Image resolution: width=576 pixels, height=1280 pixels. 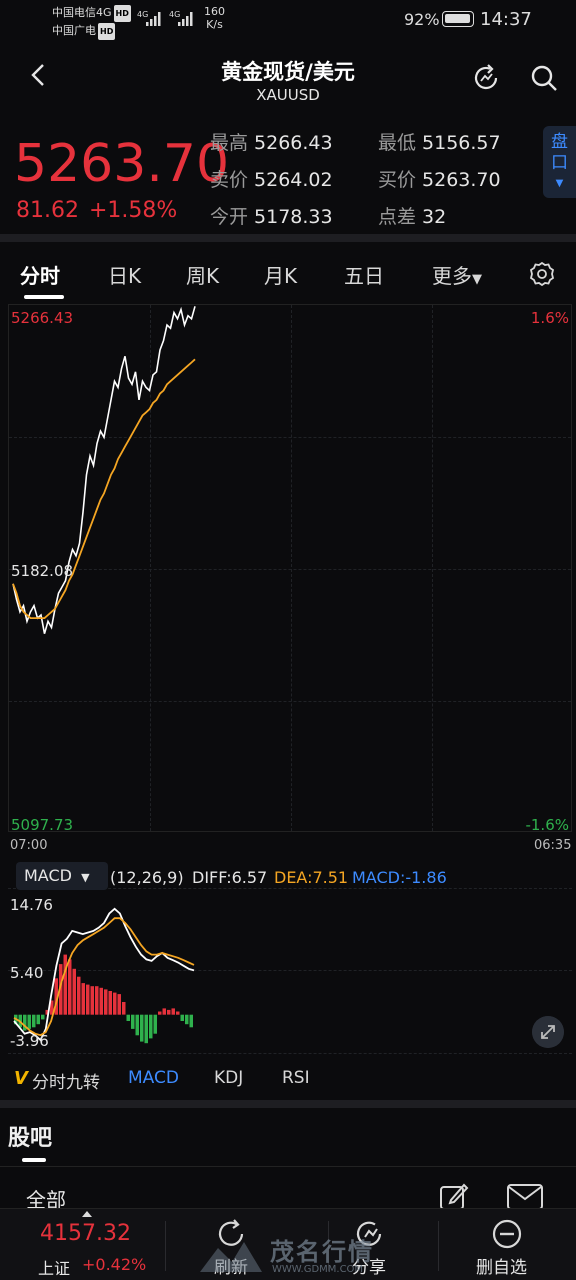 What do you see at coordinates (44, 297) in the screenshot?
I see `active-tab-indicator` at bounding box center [44, 297].